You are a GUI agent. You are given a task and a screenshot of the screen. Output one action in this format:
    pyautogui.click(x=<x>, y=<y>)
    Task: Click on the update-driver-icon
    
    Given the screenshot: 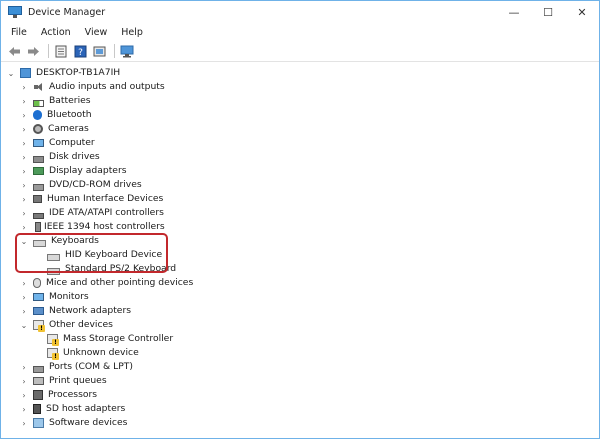 What is the action you would take?
    pyautogui.click(x=99, y=51)
    